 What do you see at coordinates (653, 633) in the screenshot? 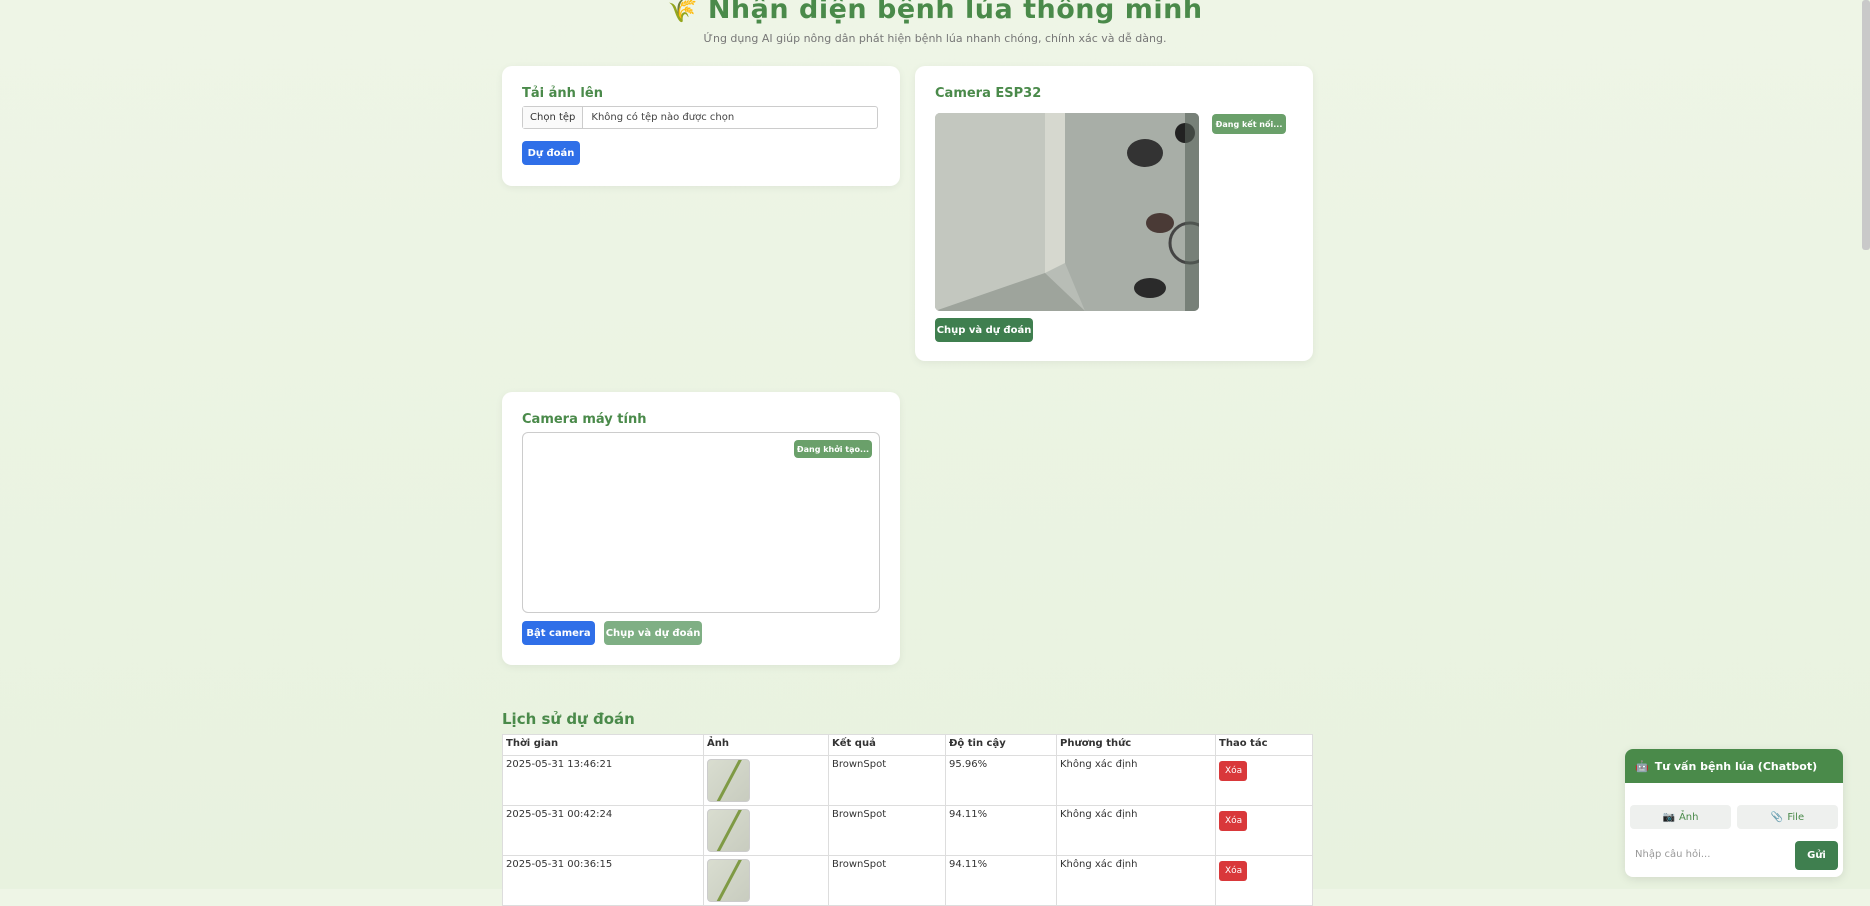
I see `pc-capture-button: Chụp và dự đoán` at bounding box center [653, 633].